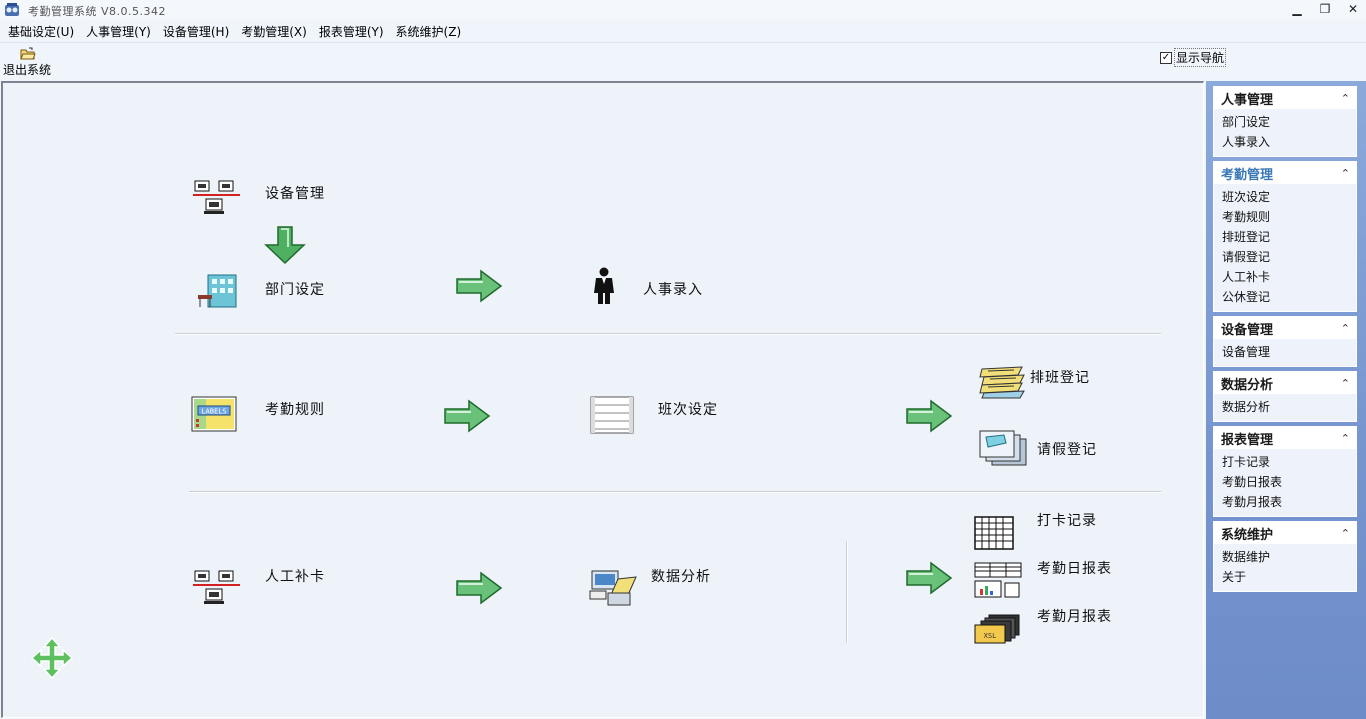  I want to click on nav-group-header: 数据分析 ⌃, so click(1285, 383).